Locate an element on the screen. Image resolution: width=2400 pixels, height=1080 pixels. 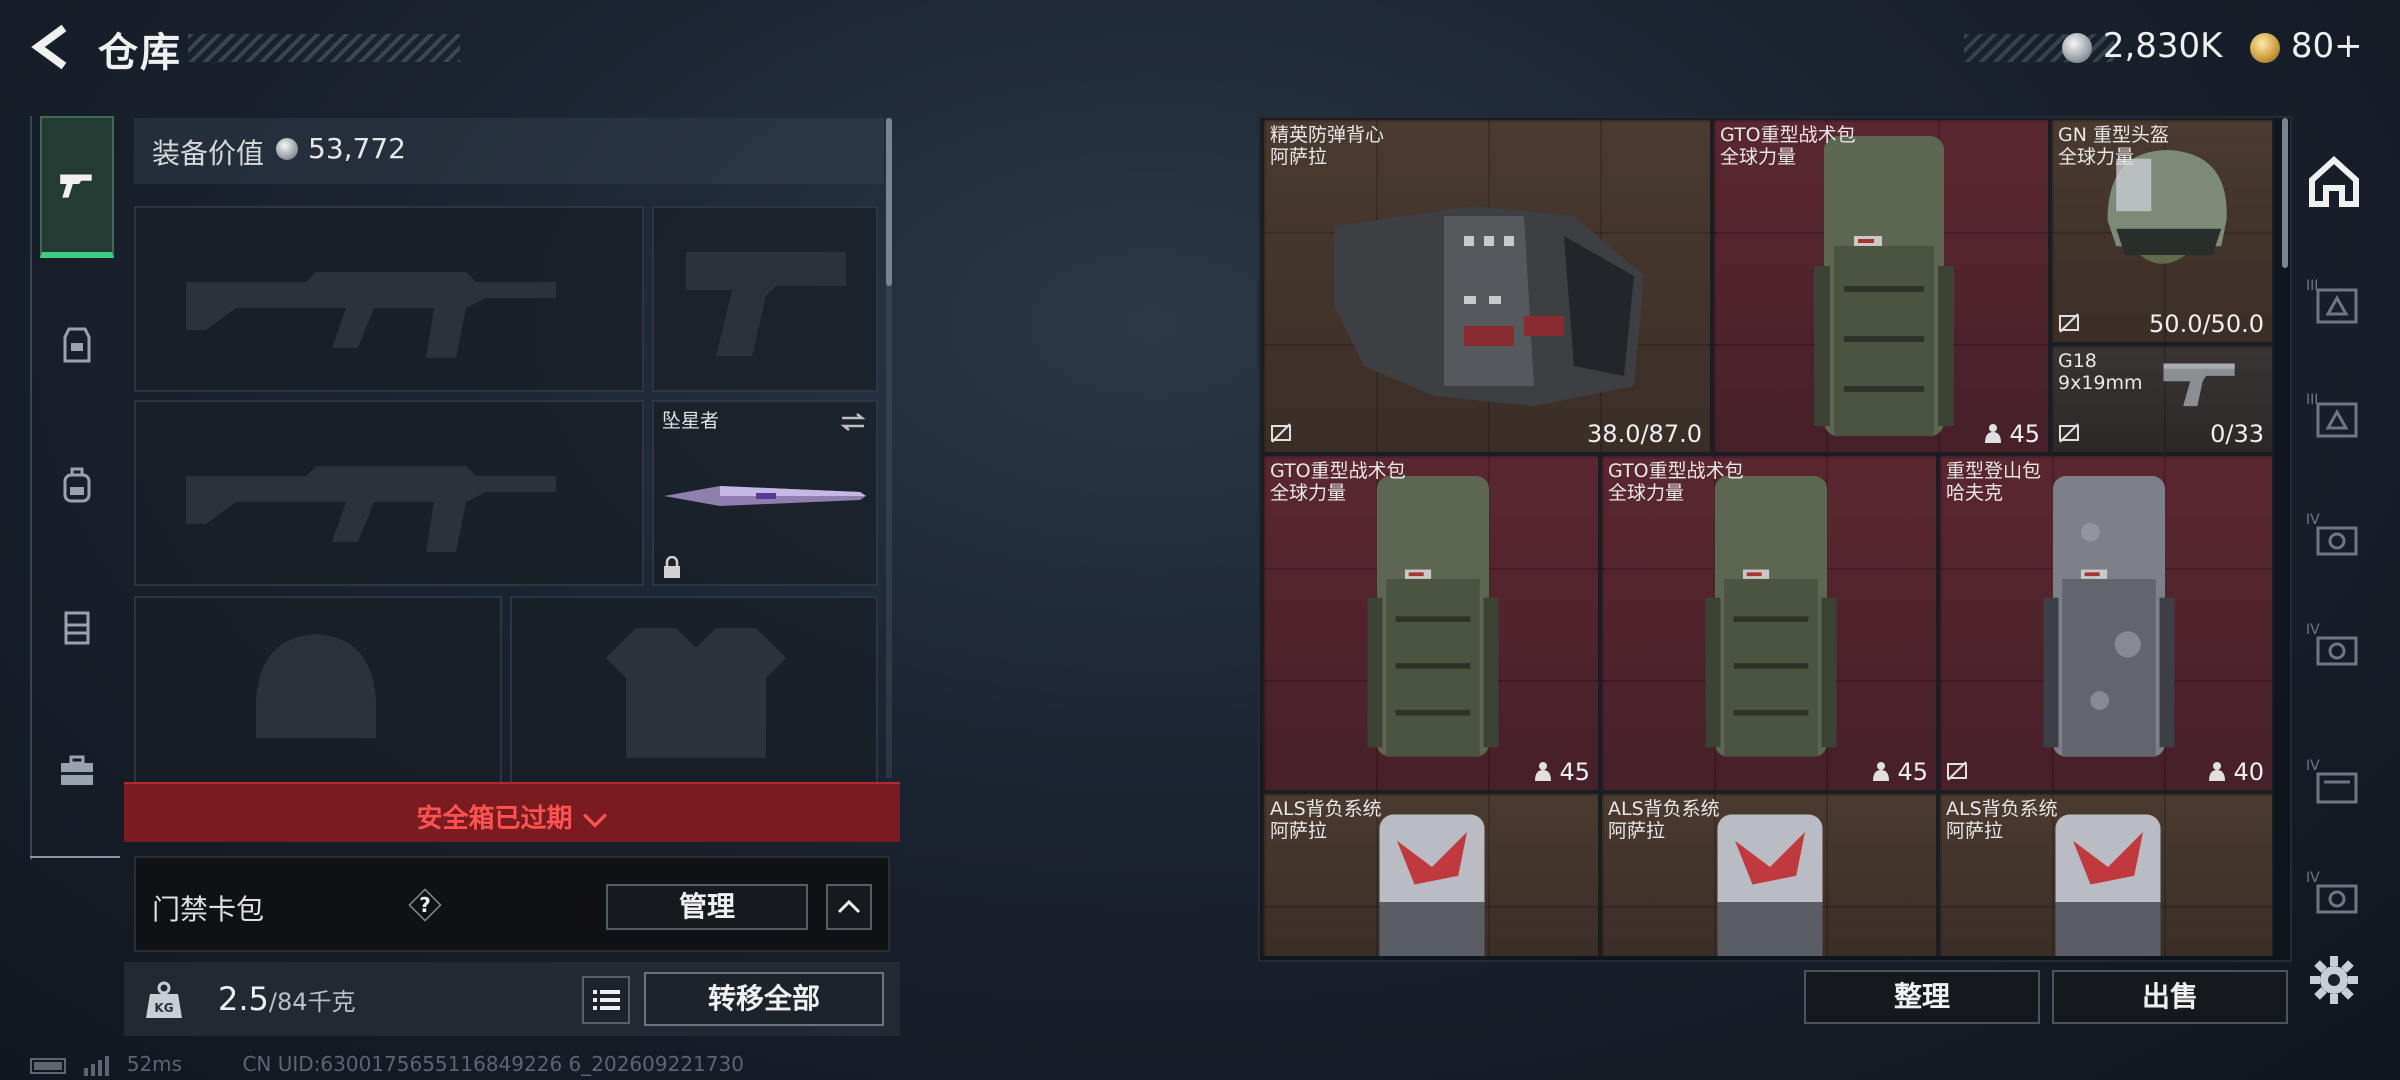
svg-text: KG is located at coordinates (163, 1008).